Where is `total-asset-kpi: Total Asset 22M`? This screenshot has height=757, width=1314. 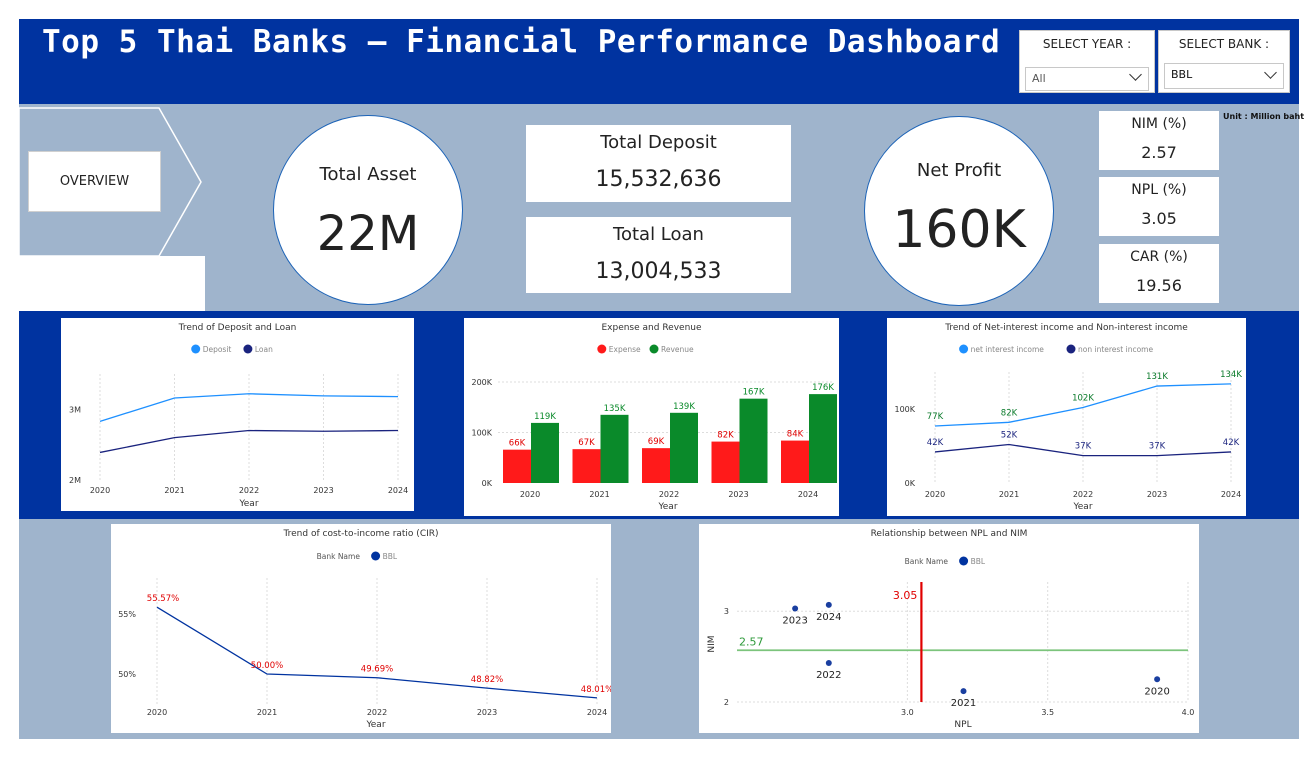 total-asset-kpi: Total Asset 22M is located at coordinates (368, 210).